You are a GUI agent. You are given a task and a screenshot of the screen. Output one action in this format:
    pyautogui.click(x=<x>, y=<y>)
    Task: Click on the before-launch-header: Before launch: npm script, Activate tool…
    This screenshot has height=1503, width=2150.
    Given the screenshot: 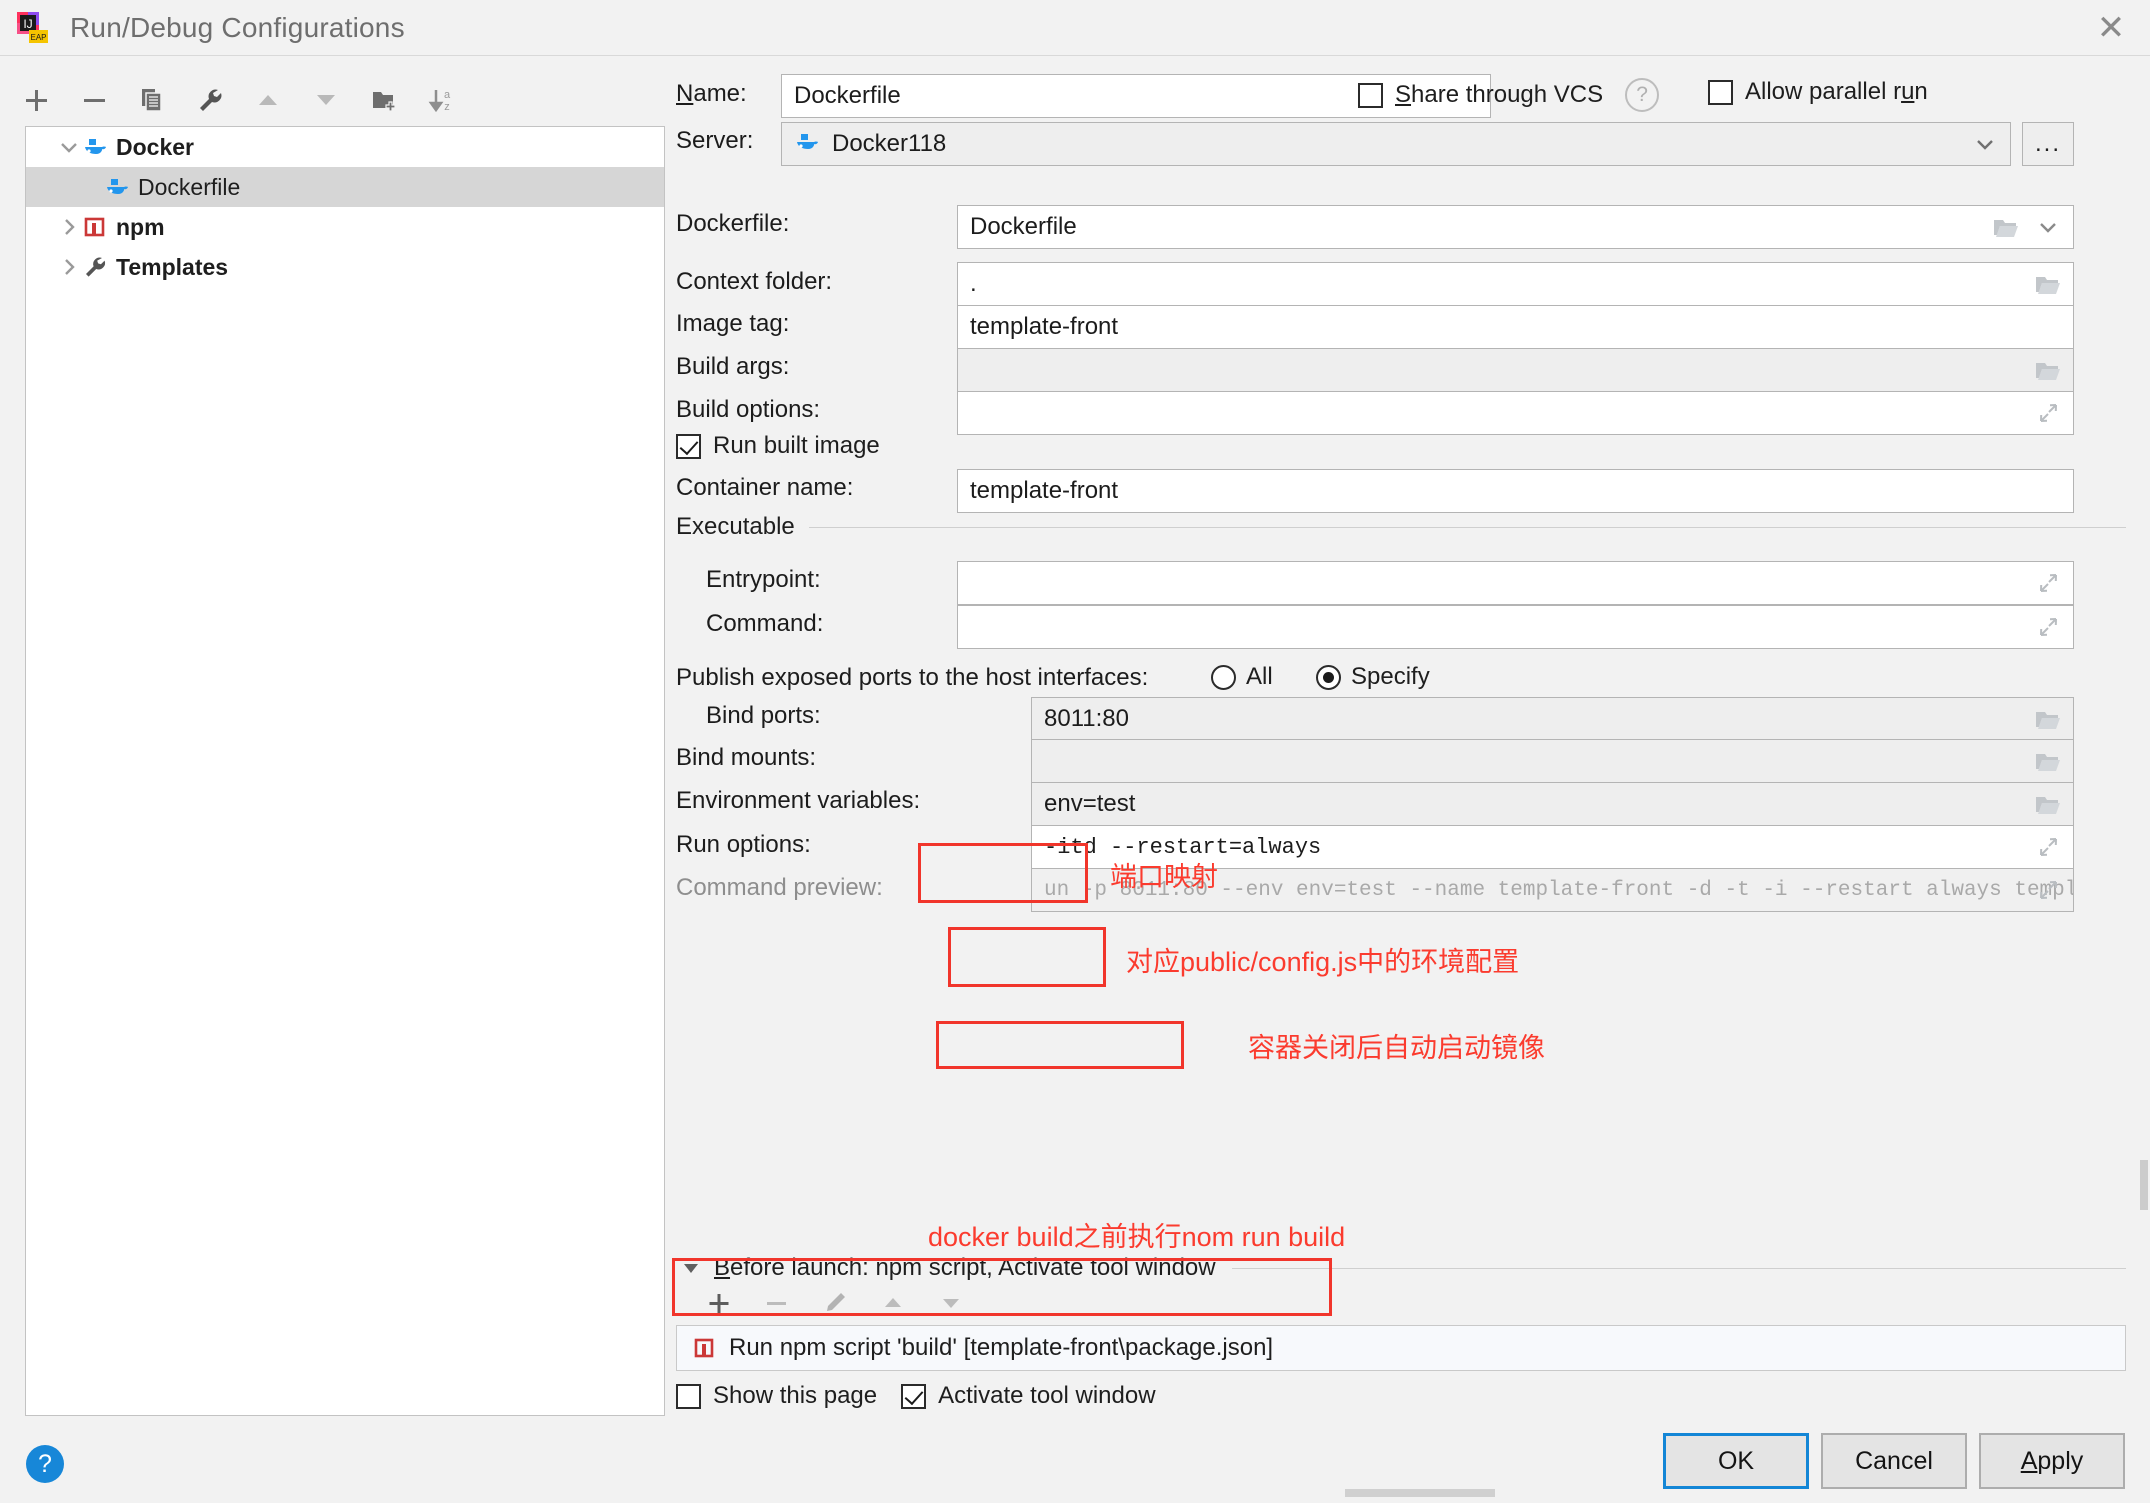 What is the action you would take?
    pyautogui.click(x=1401, y=1268)
    